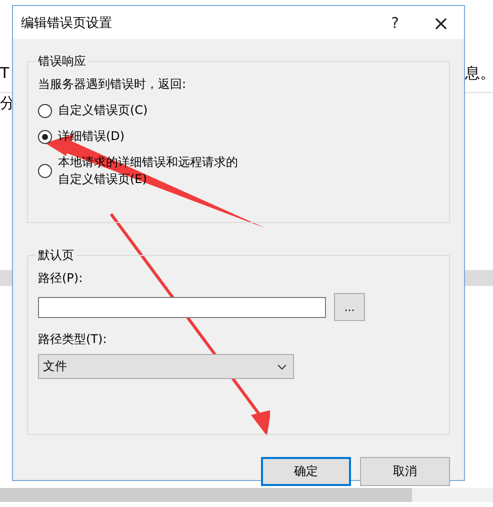 The height and width of the screenshot is (507, 493). Describe the element at coordinates (67, 23) in the screenshot. I see `window-title: 编辑错误页设置` at that location.